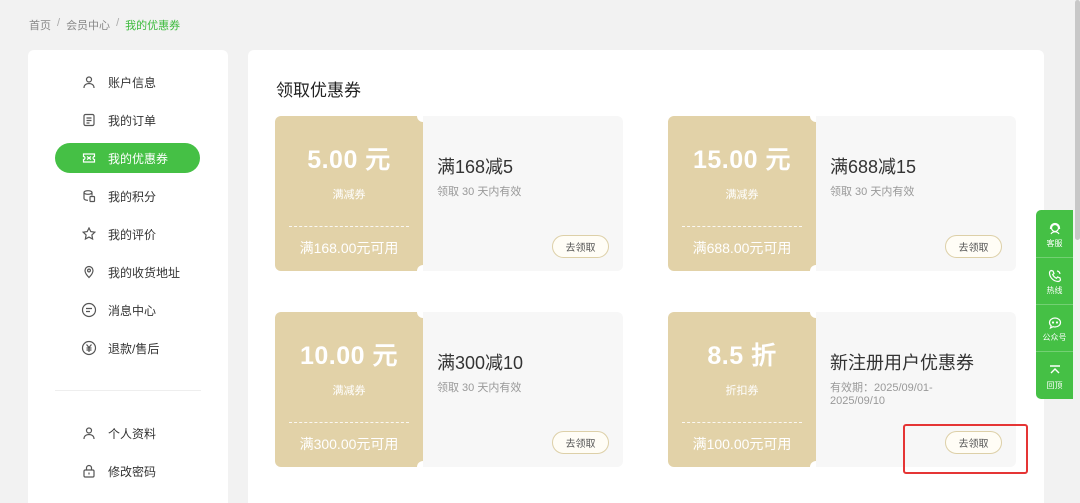 This screenshot has width=1080, height=503. What do you see at coordinates (349, 248) in the screenshot?
I see `coupon-condition: 满168.00元可用` at bounding box center [349, 248].